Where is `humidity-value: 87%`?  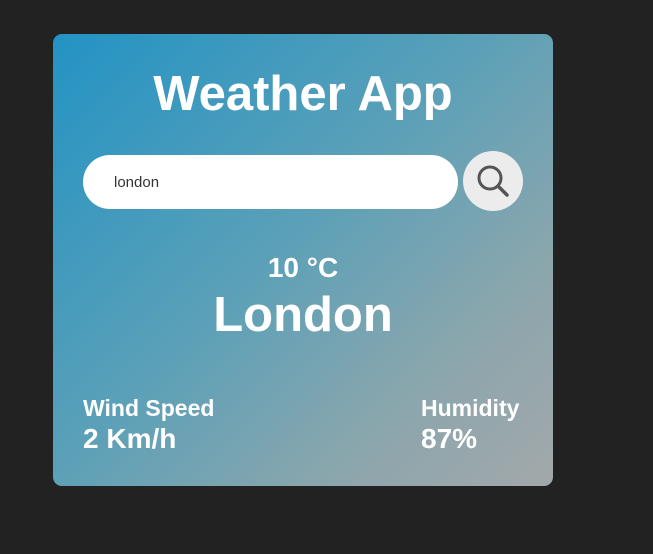
humidity-value: 87% is located at coordinates (449, 438).